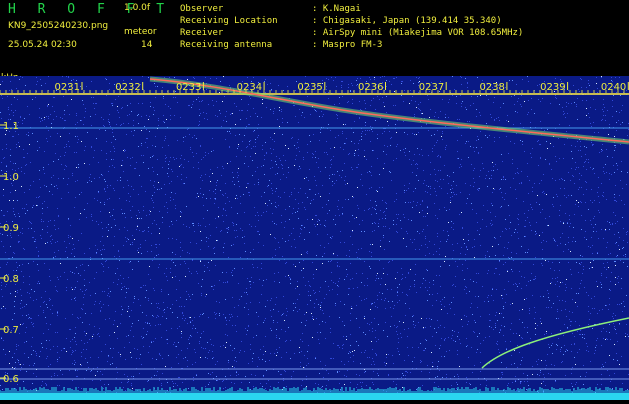 The width and height of the screenshot is (629, 404). Describe the element at coordinates (42, 45) in the screenshot. I see `timestamp: 25.05.24 02:30` at that location.